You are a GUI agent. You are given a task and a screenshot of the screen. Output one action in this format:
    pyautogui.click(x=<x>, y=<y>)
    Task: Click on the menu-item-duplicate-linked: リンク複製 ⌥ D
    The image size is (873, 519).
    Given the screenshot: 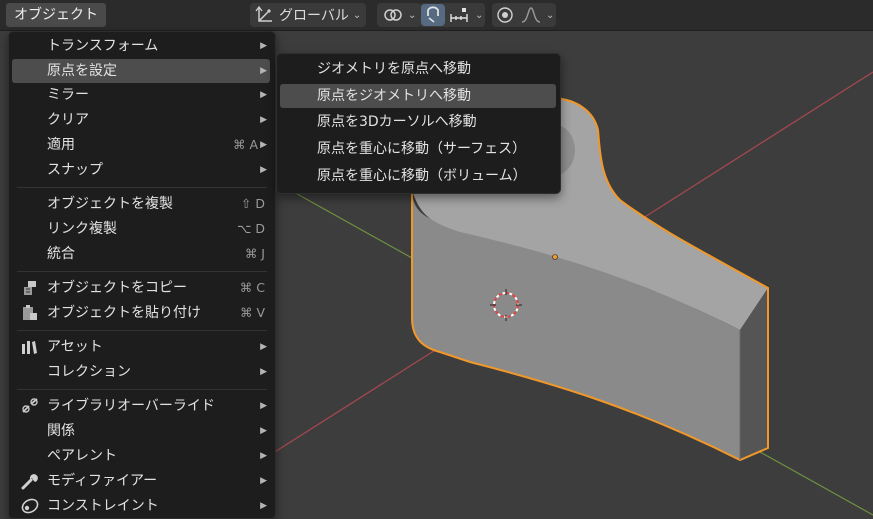 What is the action you would take?
    pyautogui.click(x=141, y=229)
    